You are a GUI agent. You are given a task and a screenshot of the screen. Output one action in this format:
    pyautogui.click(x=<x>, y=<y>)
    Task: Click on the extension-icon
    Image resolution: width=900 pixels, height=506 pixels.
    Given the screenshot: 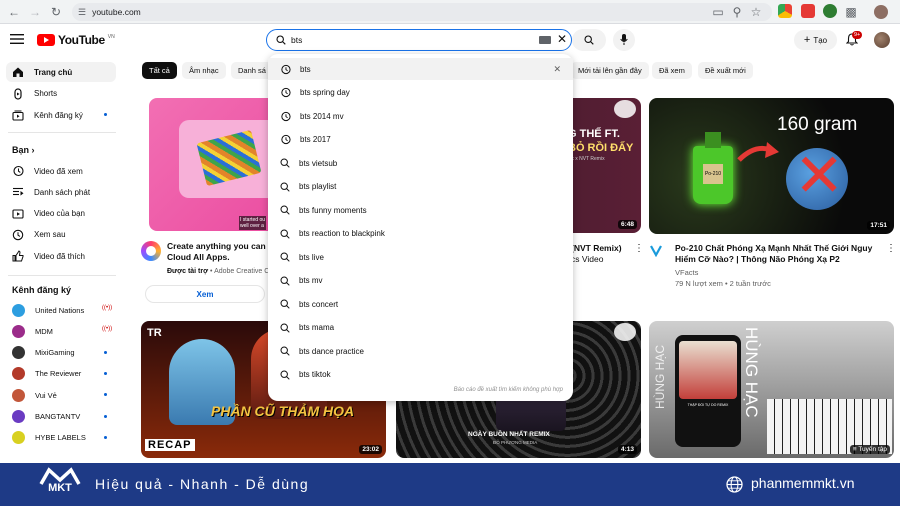 What is the action you would take?
    pyautogui.click(x=785, y=11)
    